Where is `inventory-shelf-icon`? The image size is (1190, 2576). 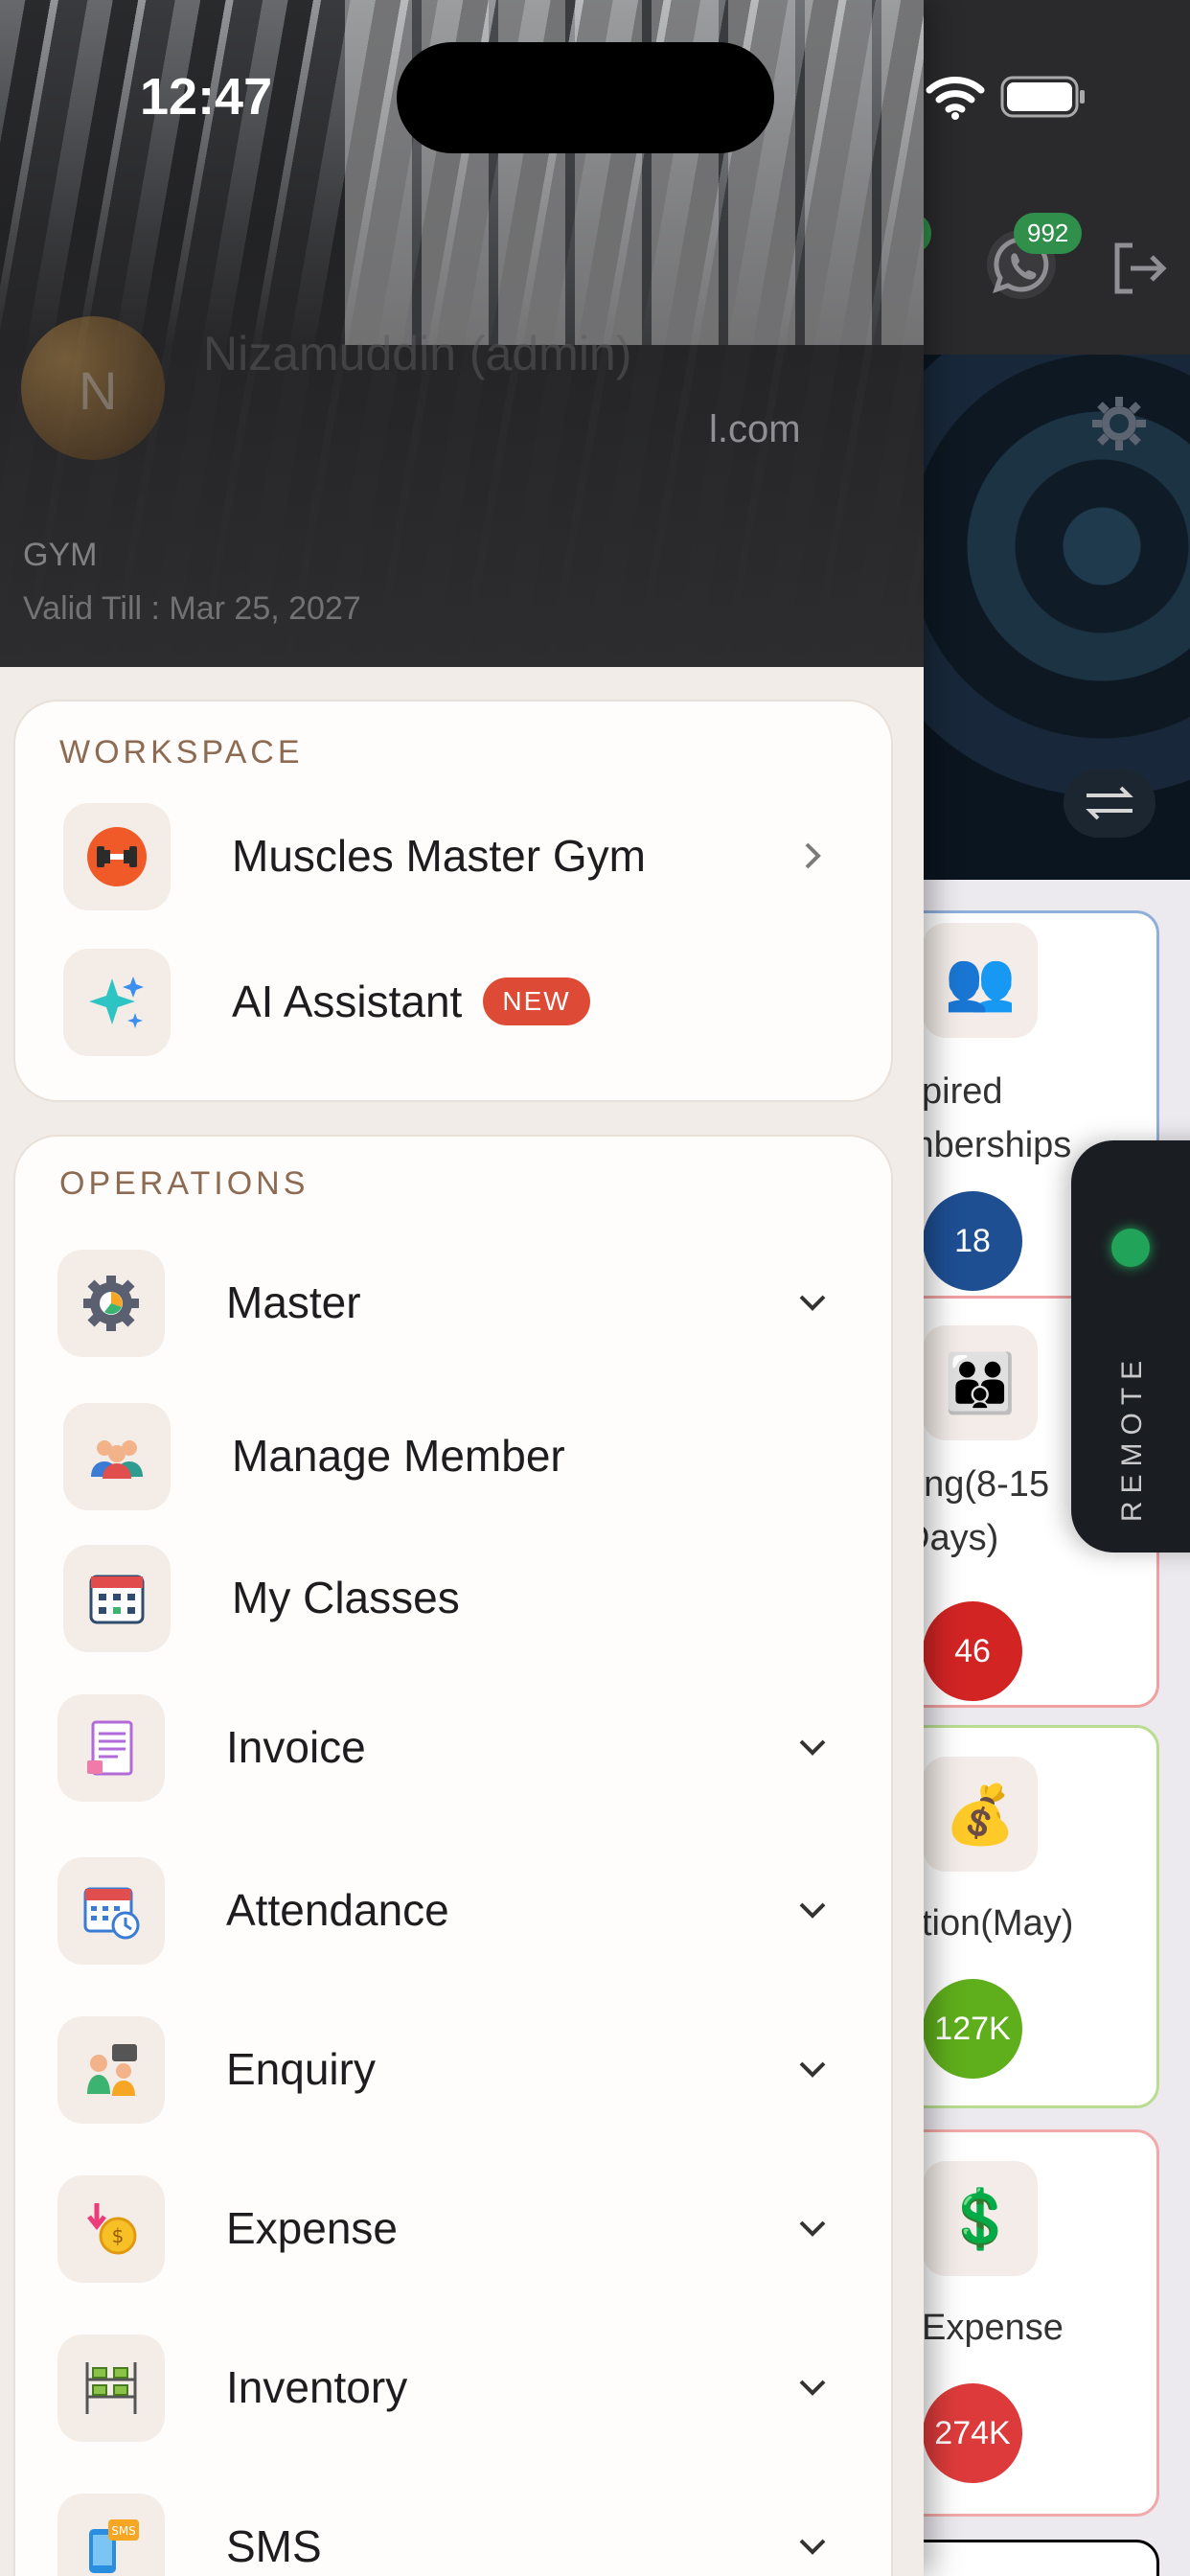 inventory-shelf-icon is located at coordinates (111, 2388).